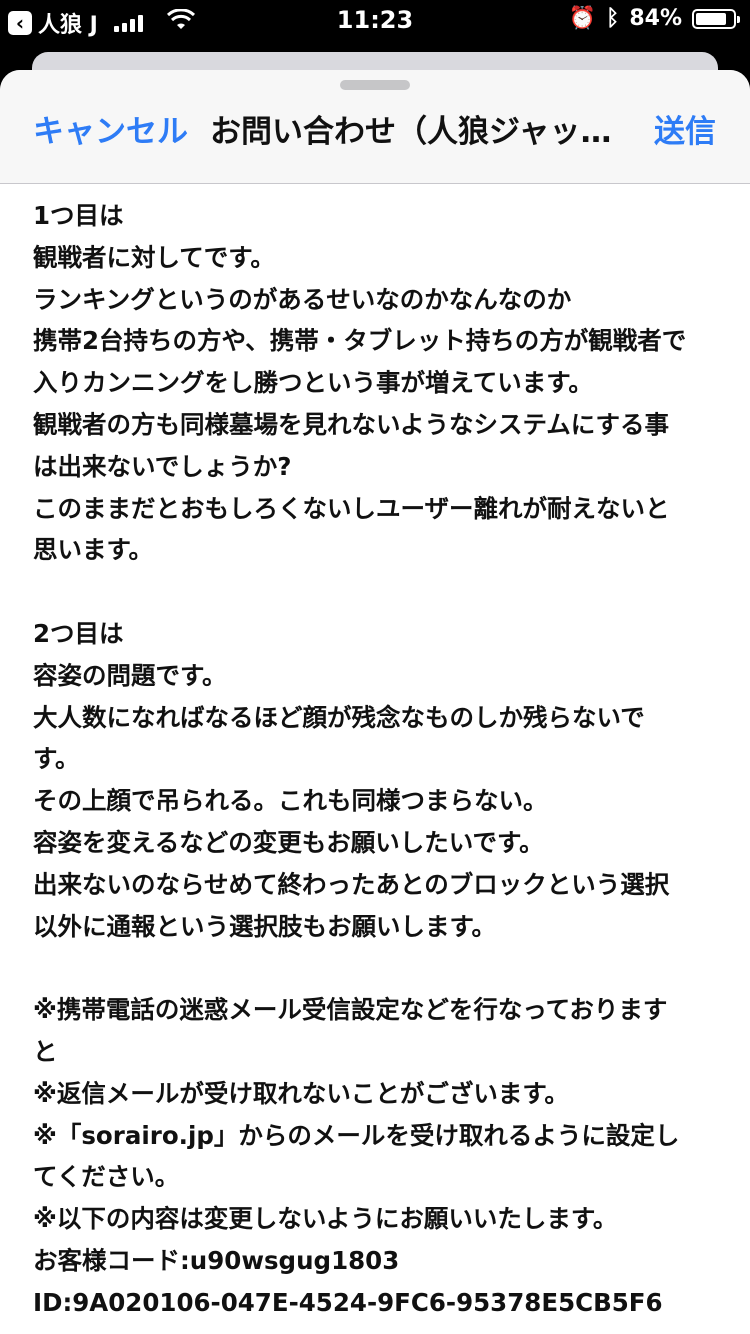 This screenshot has height=1334, width=750. What do you see at coordinates (93, 550) in the screenshot?
I see `message-line: 思います。` at bounding box center [93, 550].